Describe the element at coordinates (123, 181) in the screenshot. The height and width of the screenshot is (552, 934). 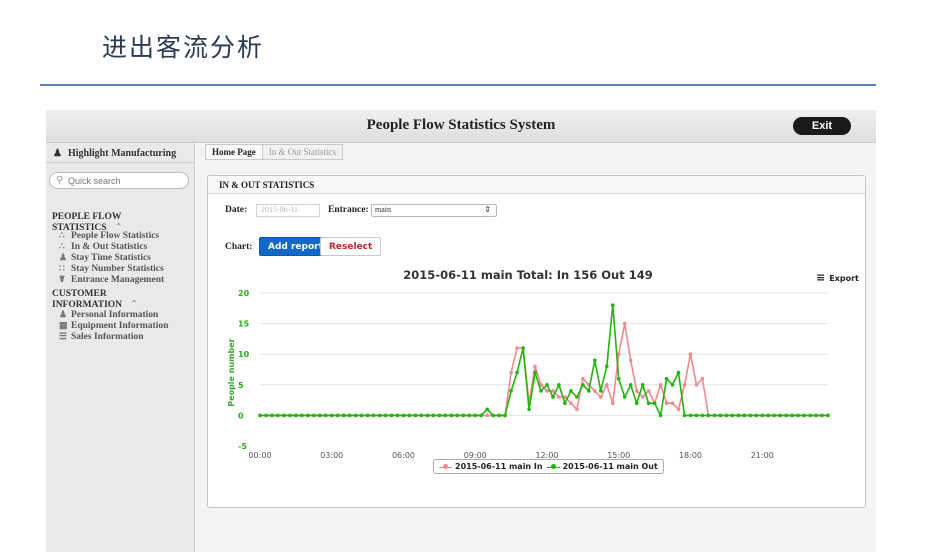
I see `search-input` at that location.